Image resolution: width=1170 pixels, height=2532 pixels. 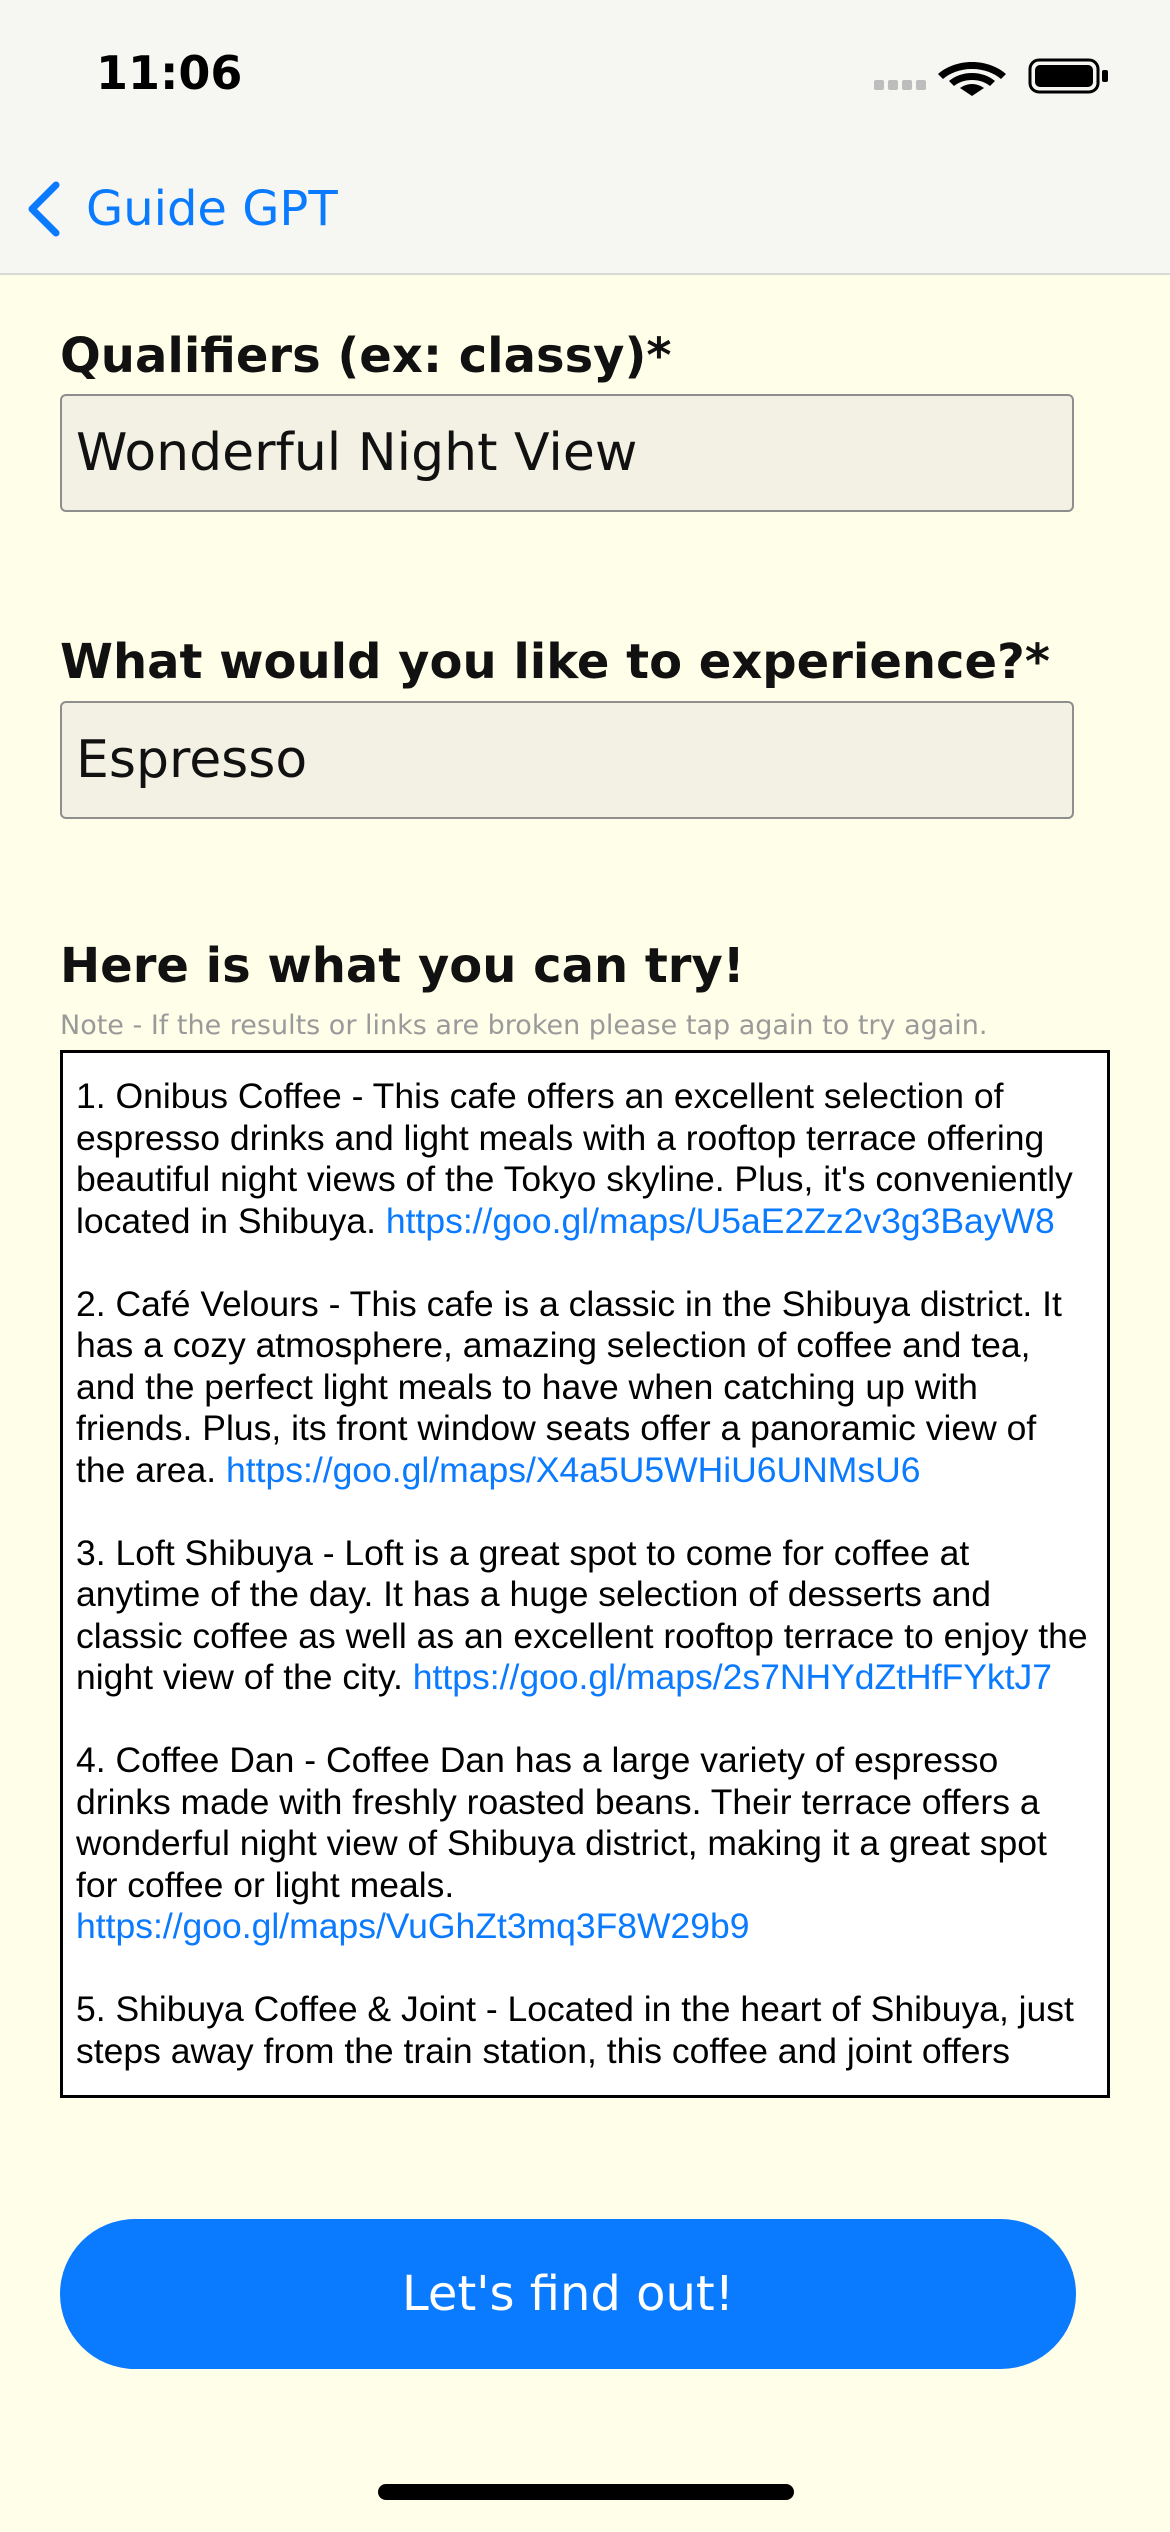 I want to click on find-out-button: Let's find out!, so click(x=568, y=2294).